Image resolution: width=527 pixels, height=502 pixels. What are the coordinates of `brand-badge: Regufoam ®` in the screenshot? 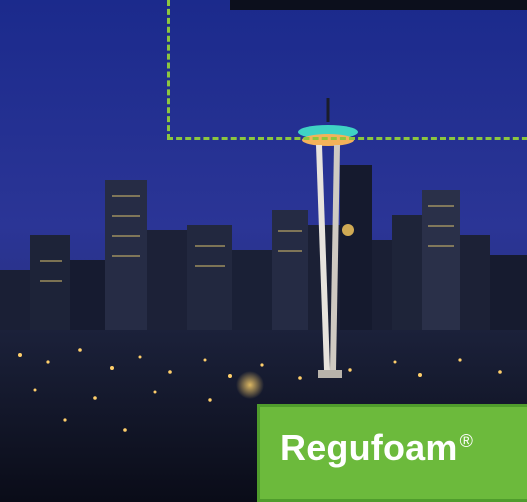 It's located at (392, 453).